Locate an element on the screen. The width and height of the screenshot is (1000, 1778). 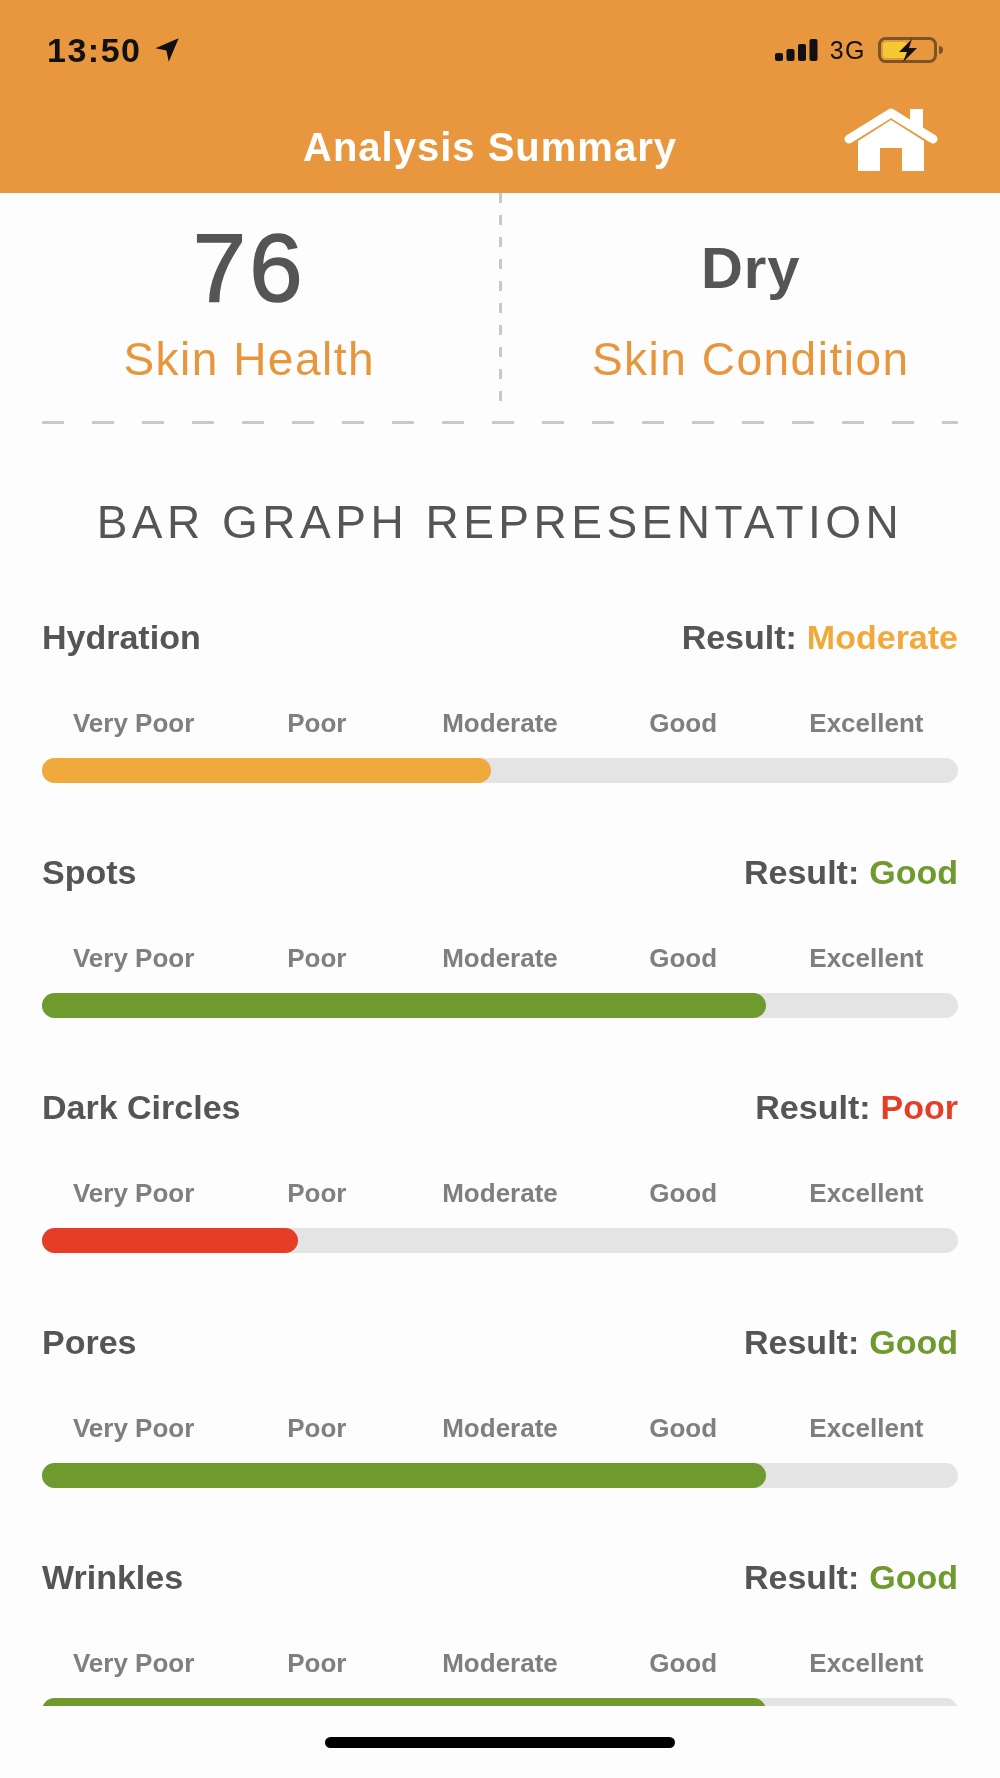
metric-name: Spots is located at coordinates (89, 873).